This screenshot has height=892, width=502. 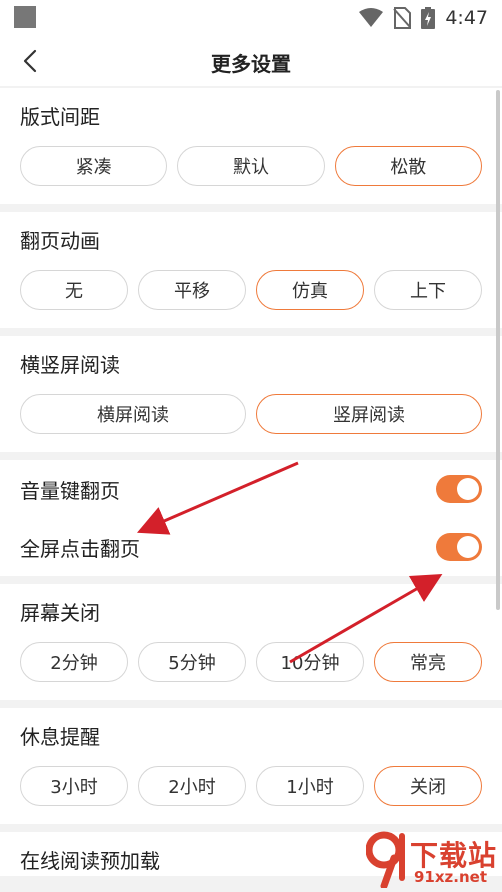 I want to click on option-loose: 松散, so click(x=408, y=166).